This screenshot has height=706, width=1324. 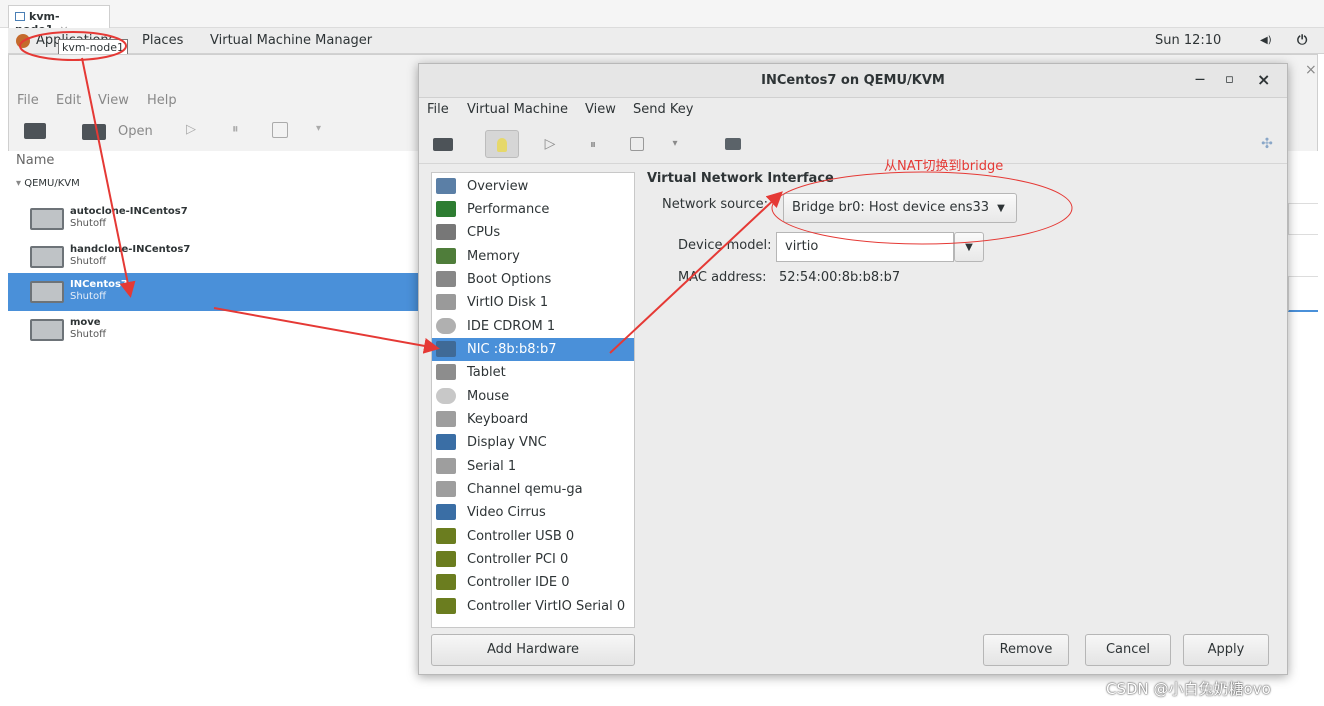 What do you see at coordinates (1188, 689) in the screenshot?
I see `watermark: CSDN @小白兔奶糖ovo` at bounding box center [1188, 689].